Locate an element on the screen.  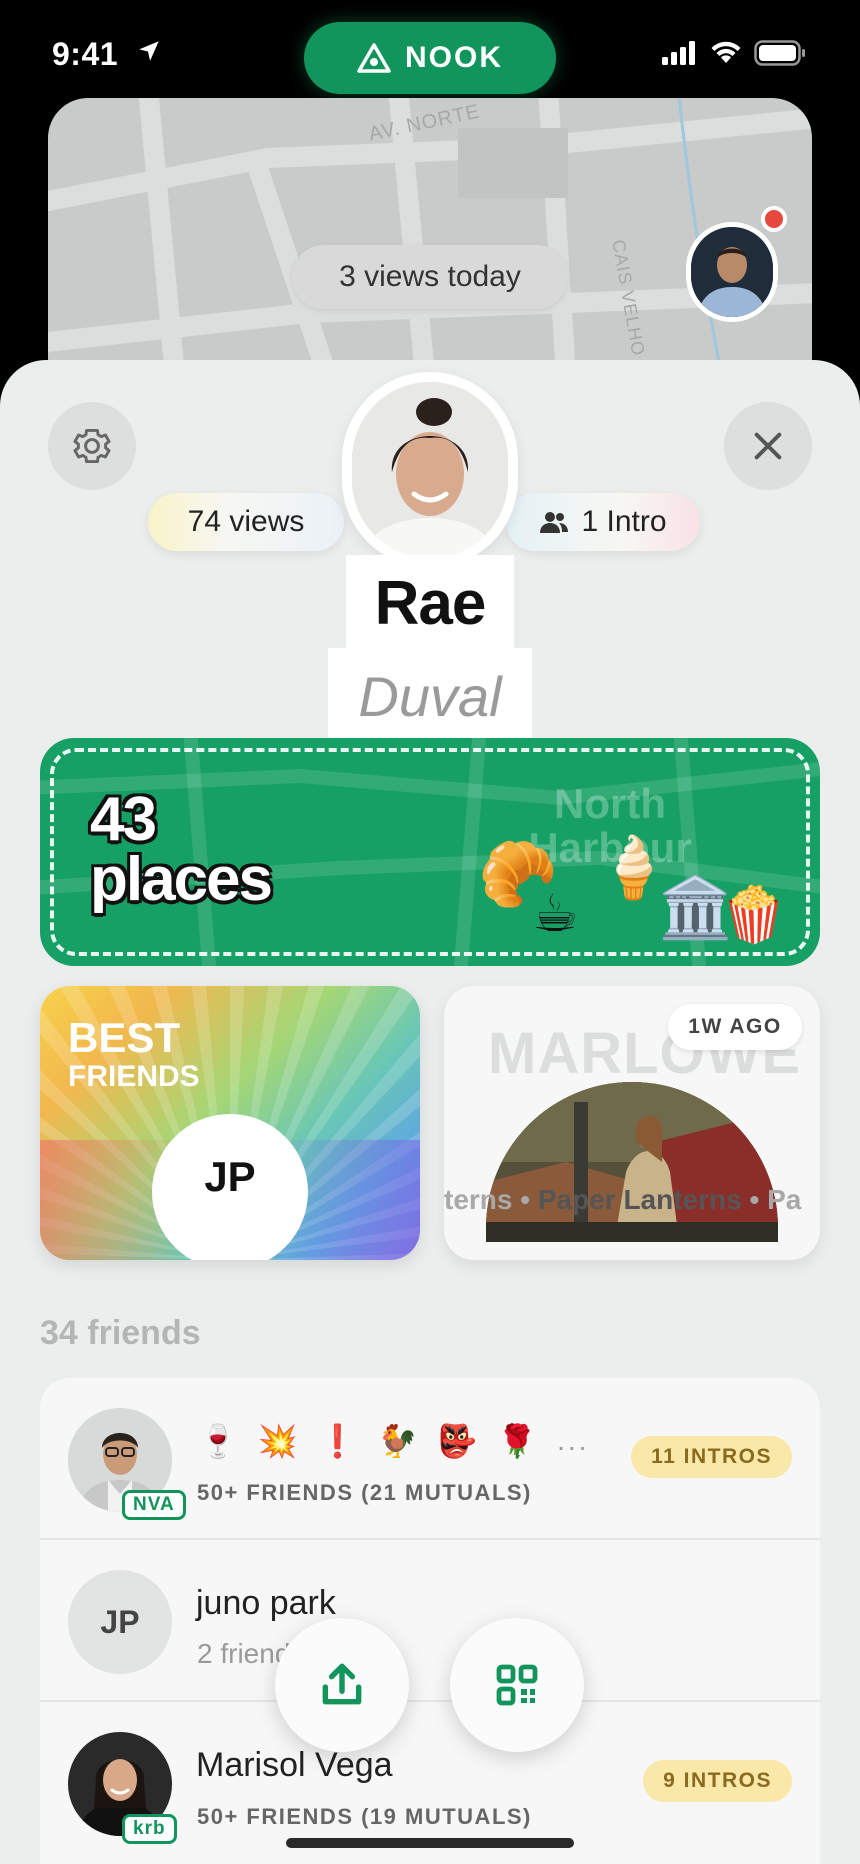
friend-stats: 50+ FRIENDS (21 MUTUALS) is located at coordinates (364, 1492).